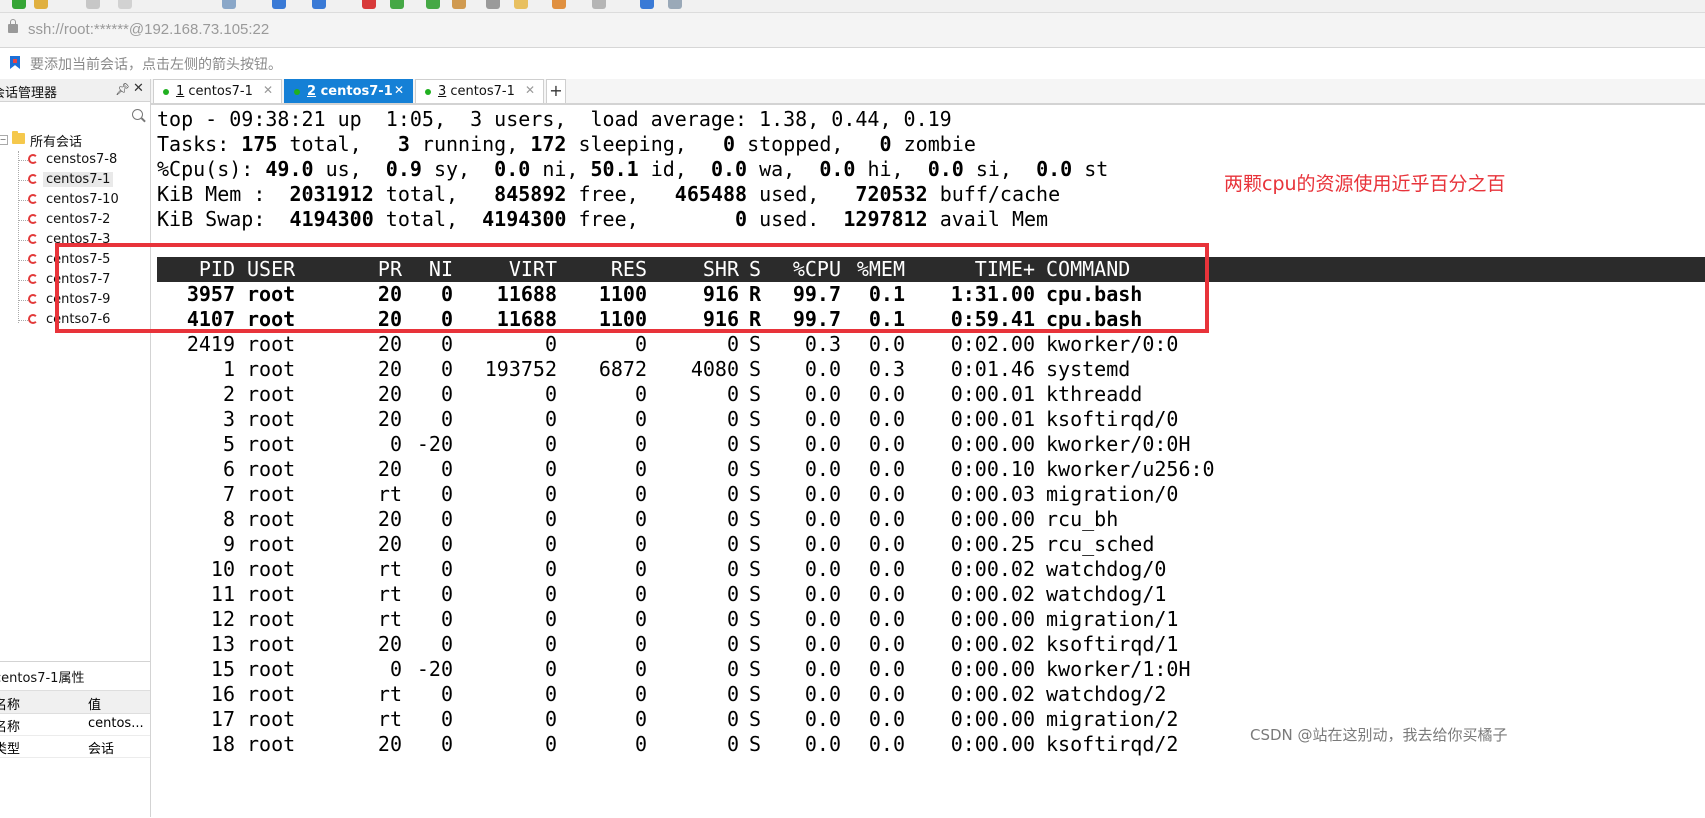 The height and width of the screenshot is (818, 1705). Describe the element at coordinates (93, 4) in the screenshot. I see `copy-icon` at that location.